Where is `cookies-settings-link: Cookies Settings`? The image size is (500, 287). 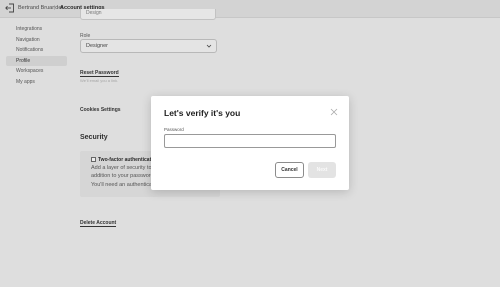
cookies-settings-link: Cookies Settings is located at coordinates (100, 110).